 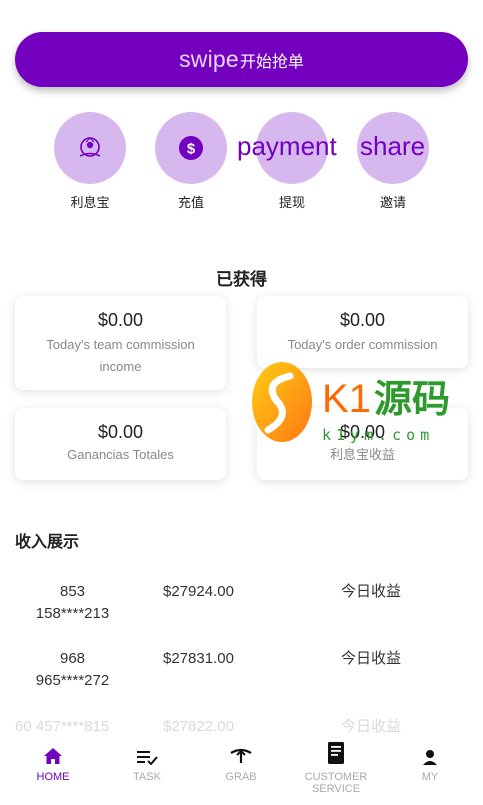 I want to click on order-commission-card: $0.00 Today's order commission, so click(x=362, y=332).